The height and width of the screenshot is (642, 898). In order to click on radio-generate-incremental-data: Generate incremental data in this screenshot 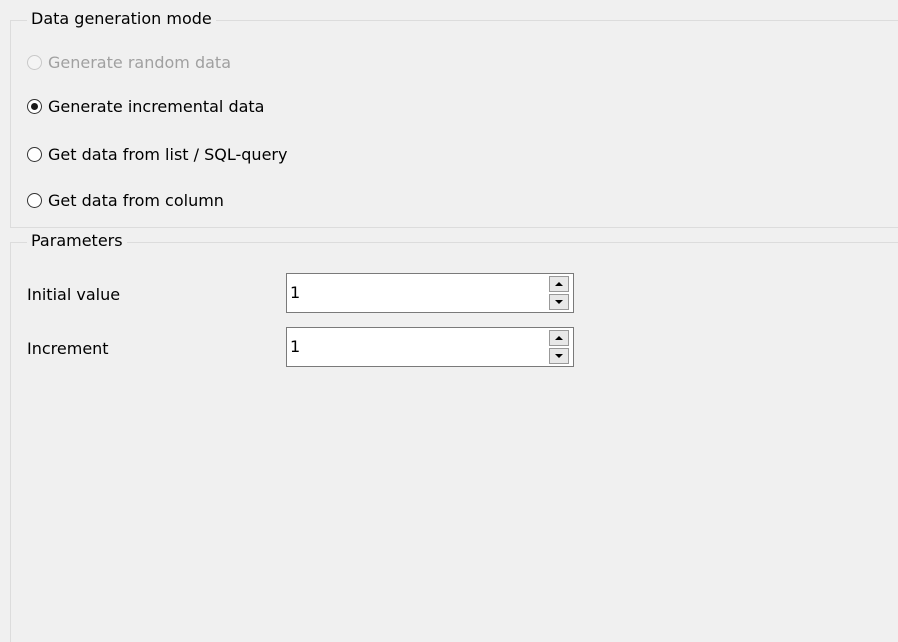, I will do `click(145, 106)`.